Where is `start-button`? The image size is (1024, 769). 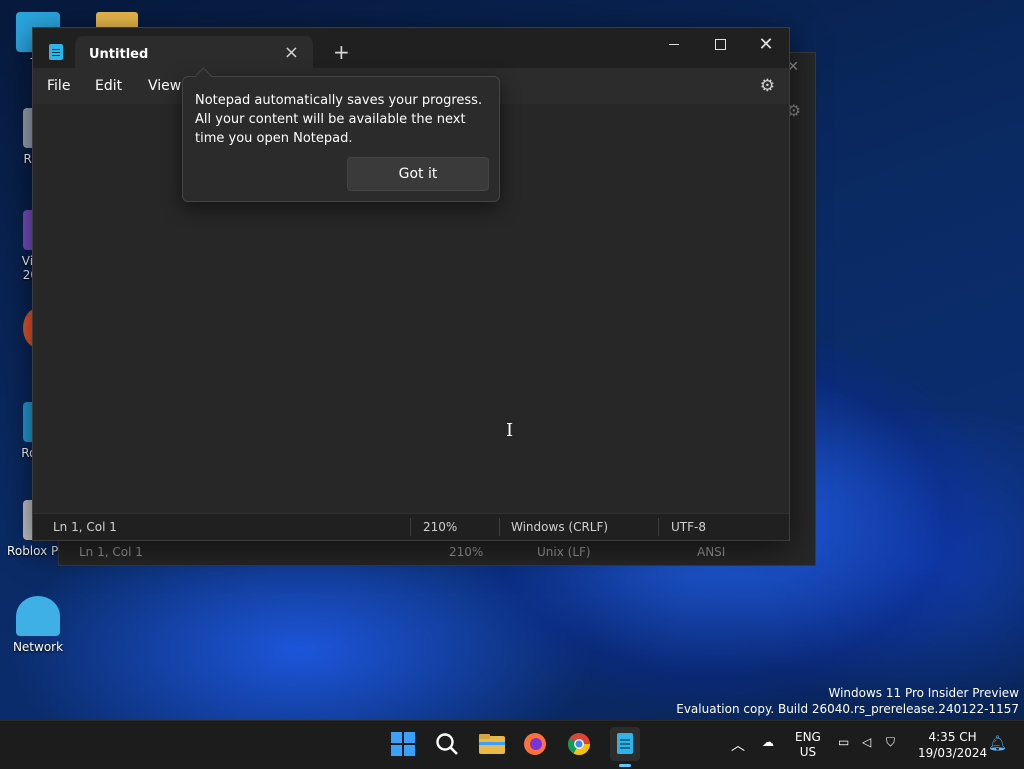 start-button is located at coordinates (404, 745).